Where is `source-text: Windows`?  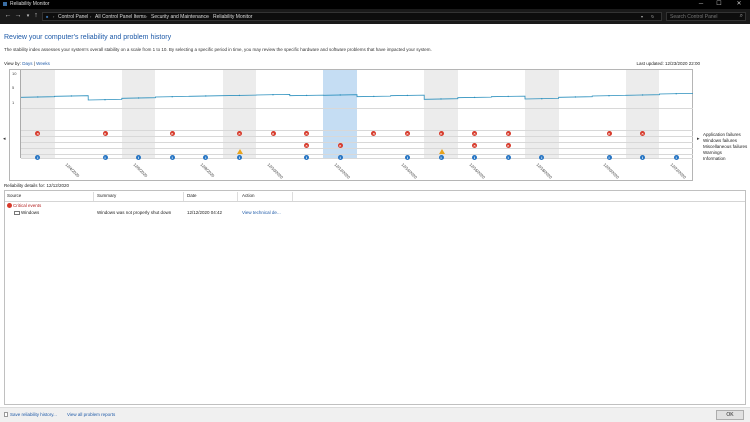
source-text: Windows is located at coordinates (30, 212).